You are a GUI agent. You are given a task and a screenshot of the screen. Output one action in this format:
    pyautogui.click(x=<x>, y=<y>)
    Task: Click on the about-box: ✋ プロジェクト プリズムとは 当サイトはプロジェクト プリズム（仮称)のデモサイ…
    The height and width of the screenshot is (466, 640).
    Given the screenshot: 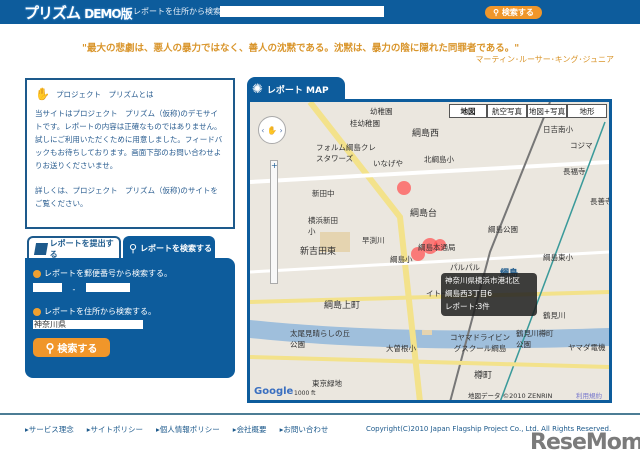 What is the action you would take?
    pyautogui.click(x=130, y=153)
    